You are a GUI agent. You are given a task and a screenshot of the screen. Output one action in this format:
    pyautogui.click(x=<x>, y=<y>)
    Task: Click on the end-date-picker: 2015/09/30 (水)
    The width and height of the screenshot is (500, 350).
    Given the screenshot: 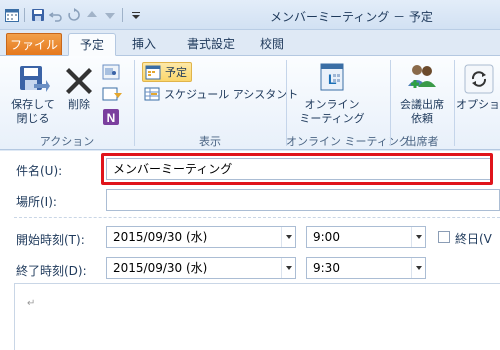 What is the action you would take?
    pyautogui.click(x=201, y=268)
    